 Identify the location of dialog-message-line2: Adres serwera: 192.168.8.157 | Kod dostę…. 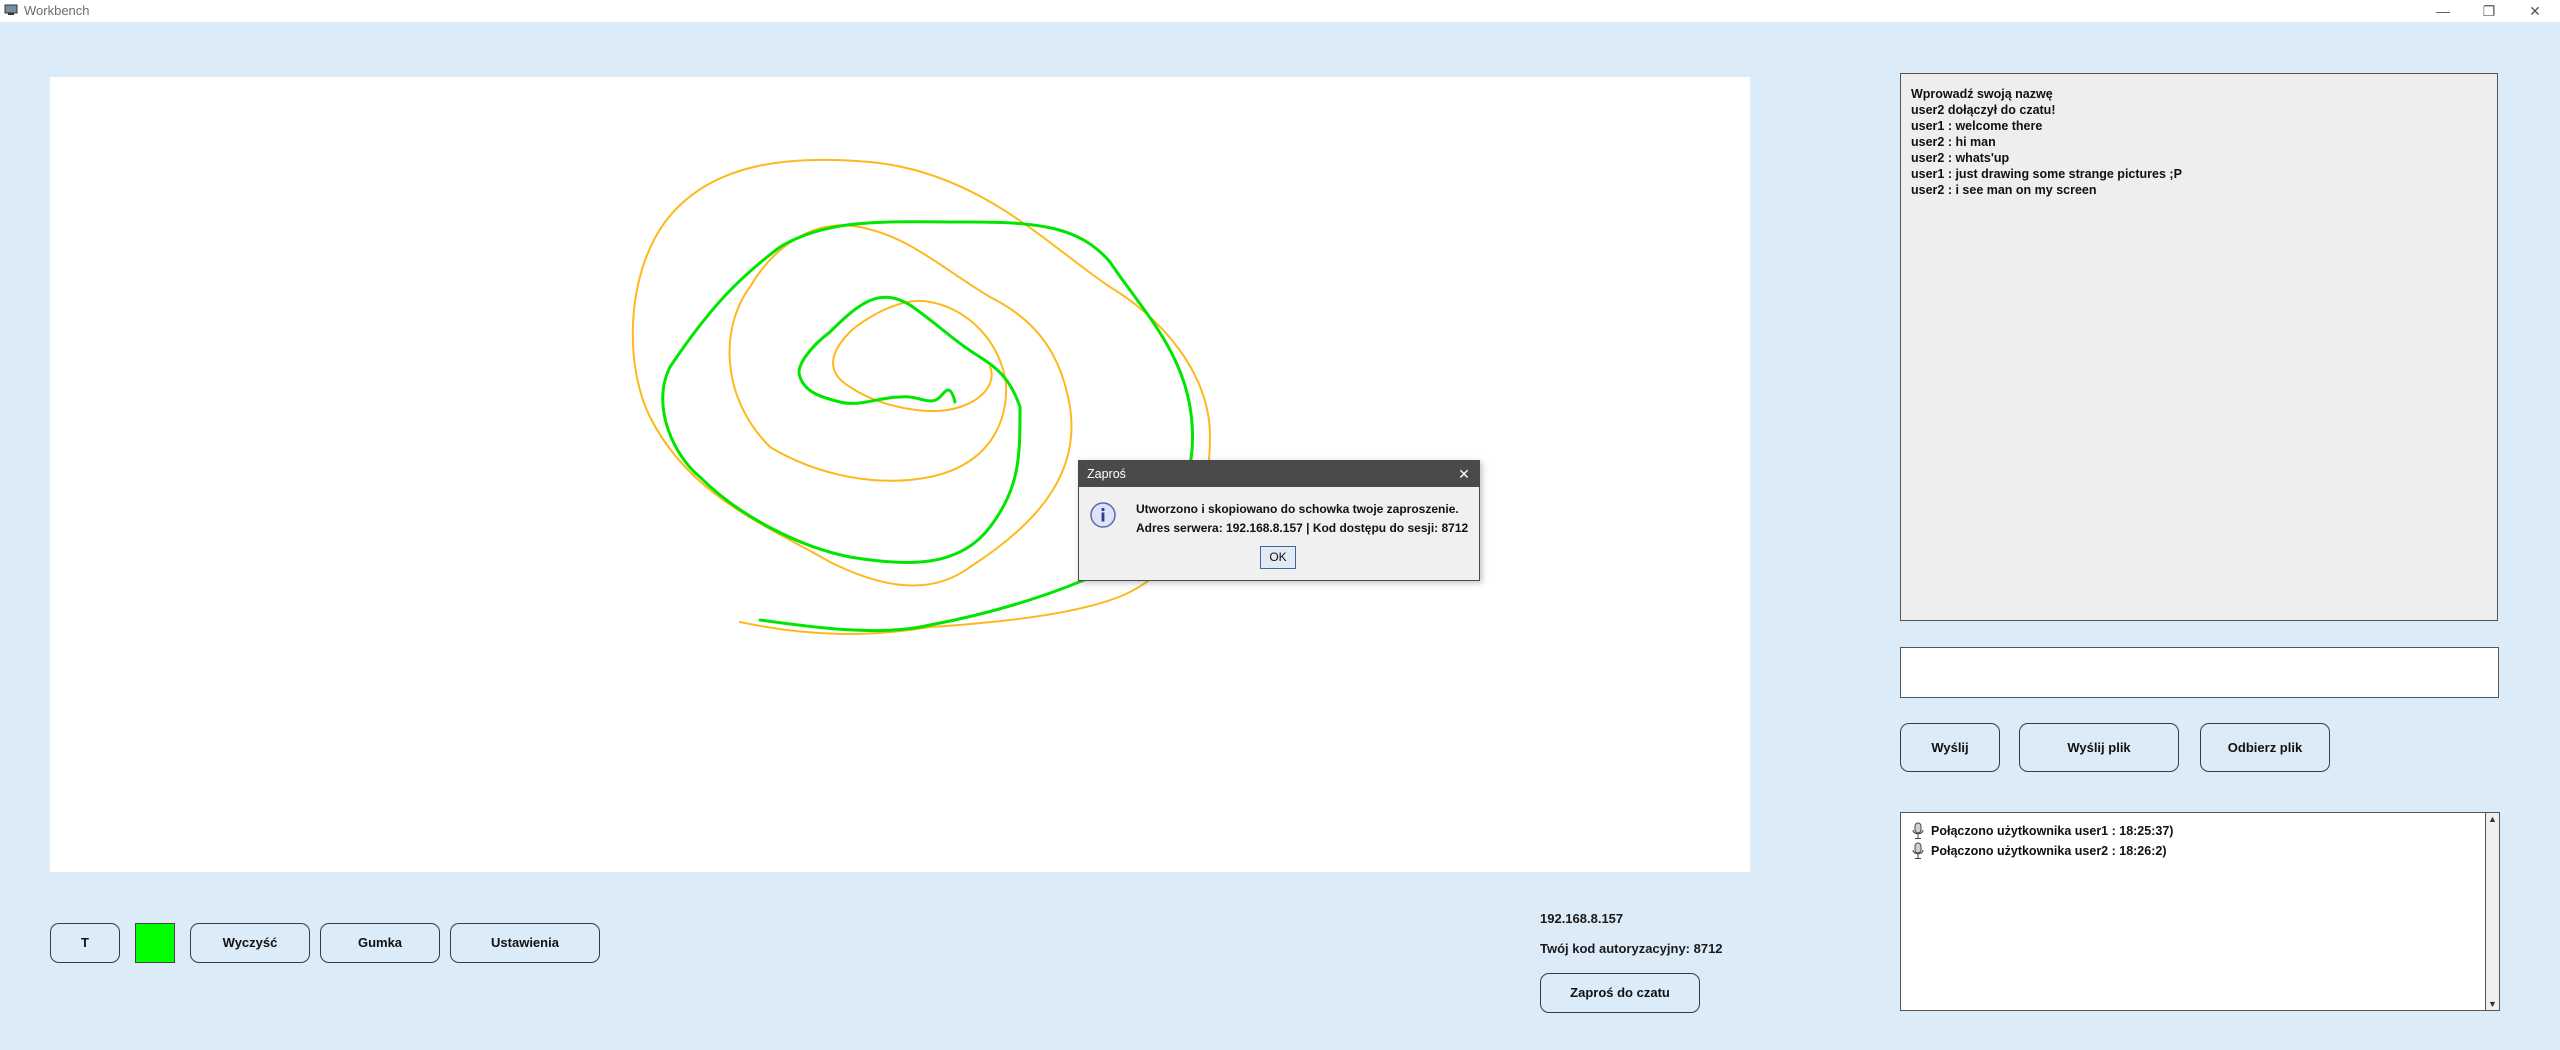
(1302, 528).